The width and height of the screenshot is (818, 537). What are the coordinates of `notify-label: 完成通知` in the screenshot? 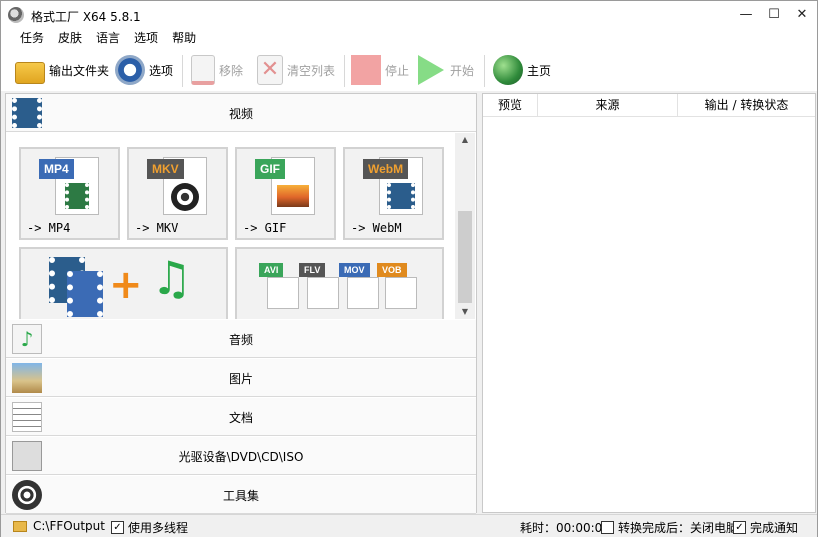 It's located at (774, 528).